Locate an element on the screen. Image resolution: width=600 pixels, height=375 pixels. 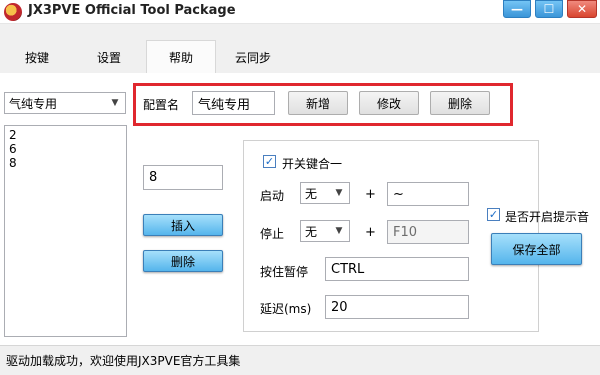
sound-prompt-label: 是否开启提示音 is located at coordinates (547, 217).